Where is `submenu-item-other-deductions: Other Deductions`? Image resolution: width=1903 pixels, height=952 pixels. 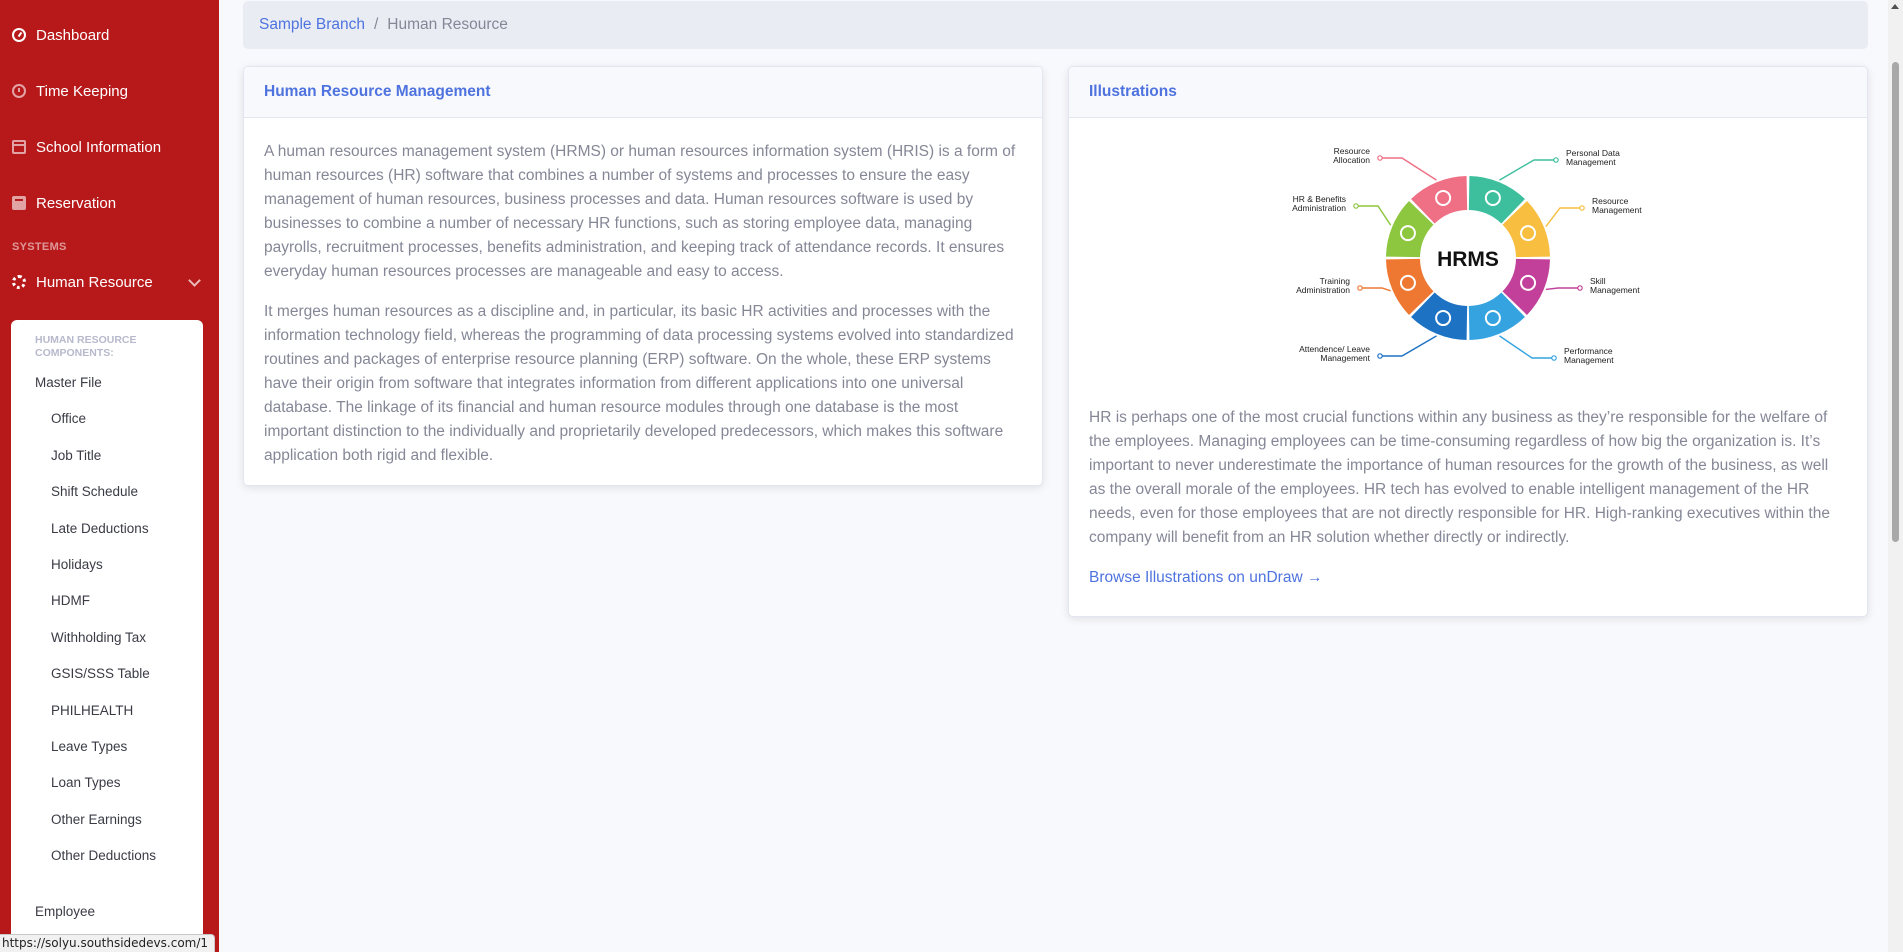 submenu-item-other-deductions: Other Deductions is located at coordinates (107, 856).